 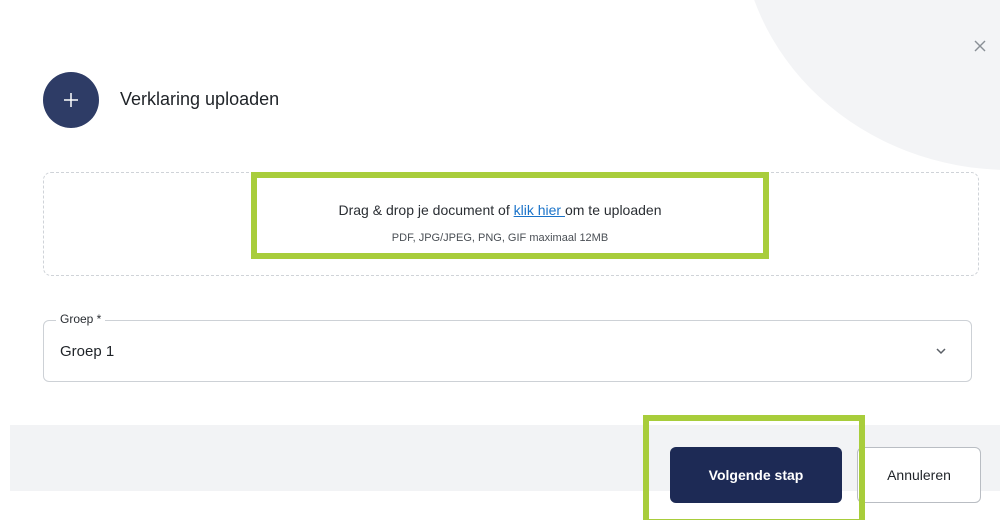 I want to click on close-button, so click(x=980, y=46).